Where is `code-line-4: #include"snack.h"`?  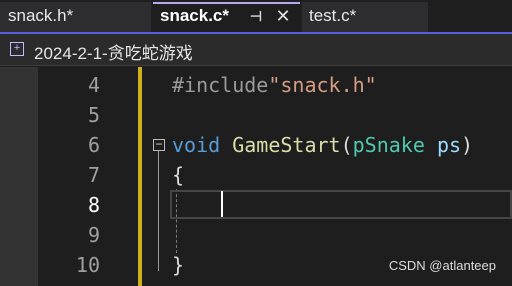 code-line-4: #include"snack.h" is located at coordinates (274, 85).